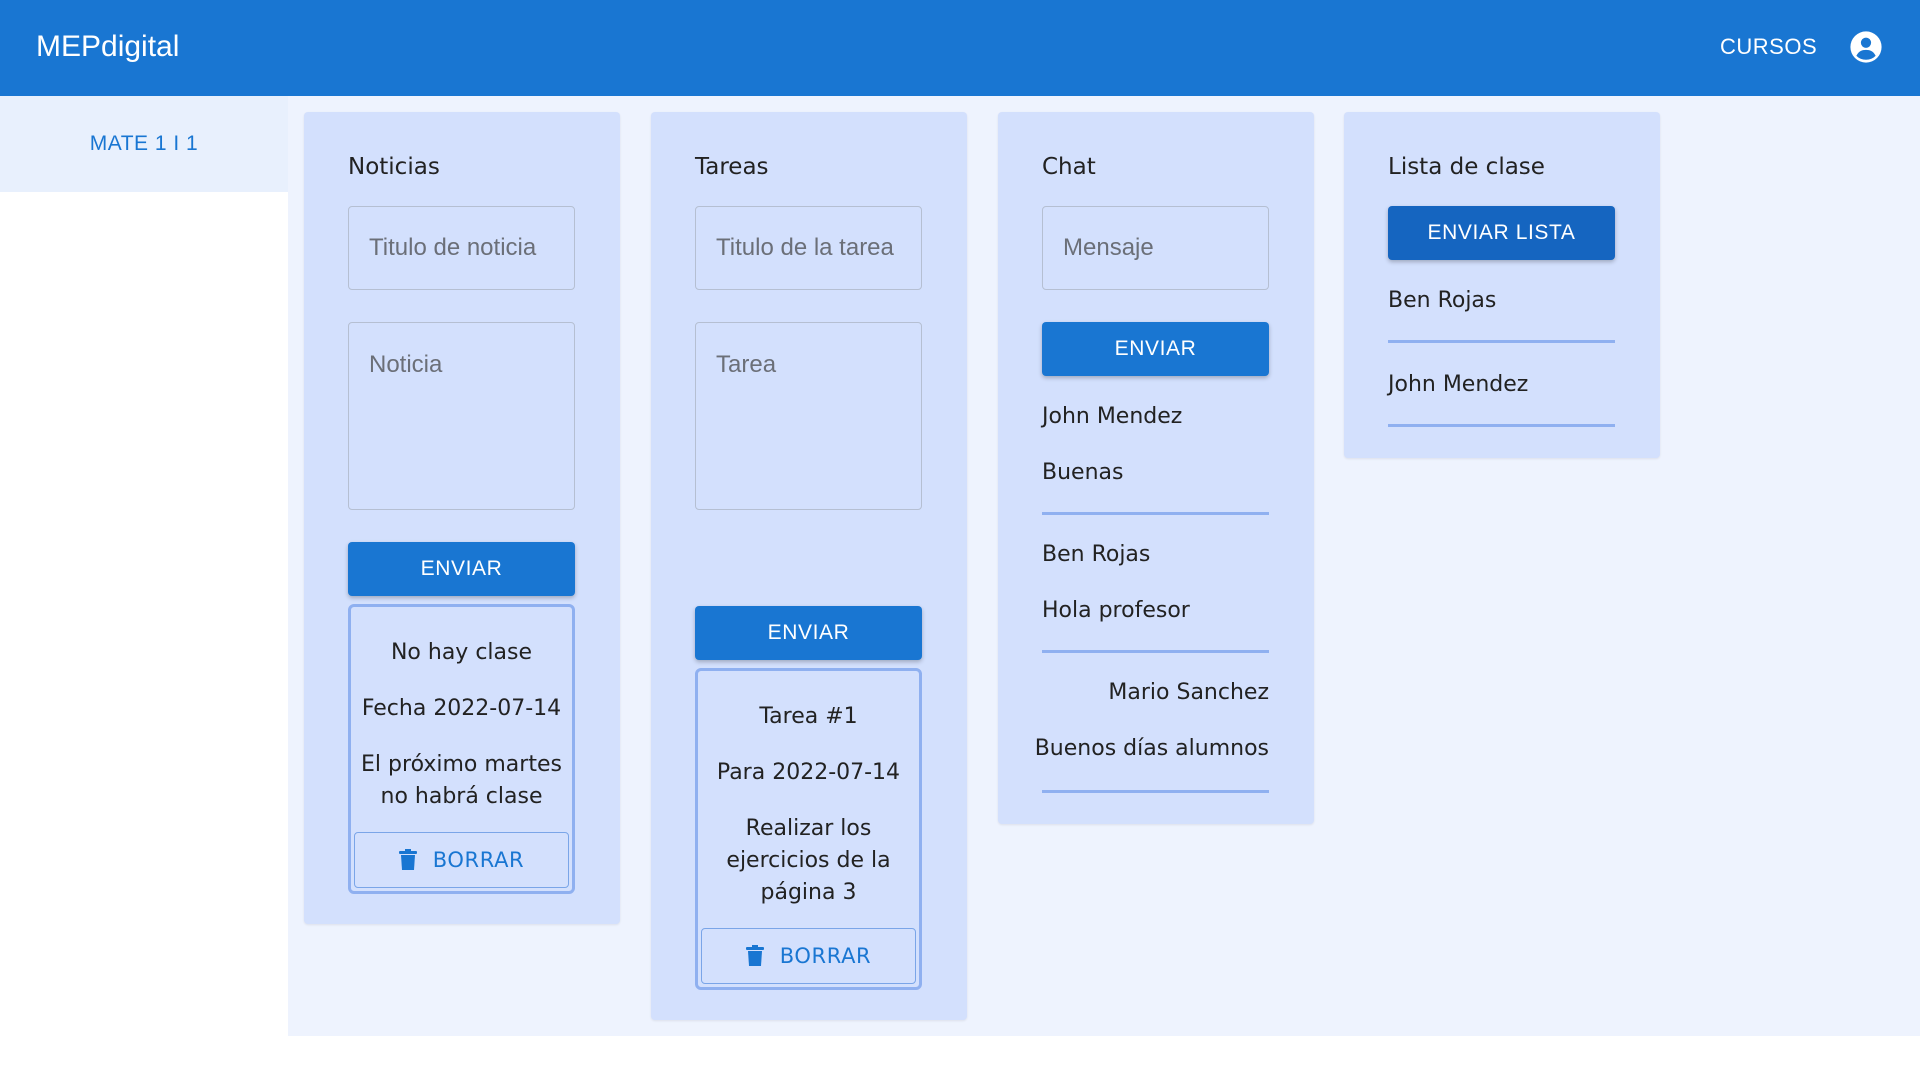  What do you see at coordinates (461, 764) in the screenshot?
I see `post-body-line: El próximo martes` at bounding box center [461, 764].